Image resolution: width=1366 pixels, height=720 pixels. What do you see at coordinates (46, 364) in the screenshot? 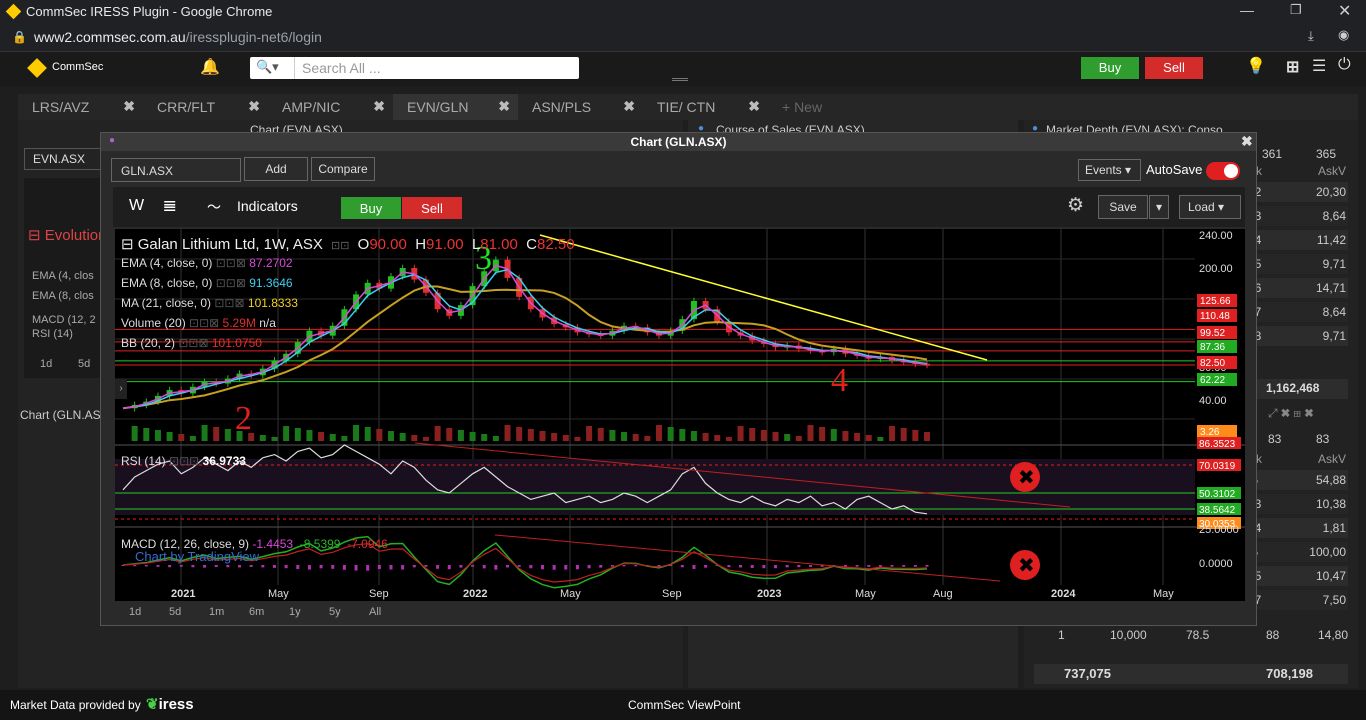
I see `bg-tf-1d: 1d` at bounding box center [46, 364].